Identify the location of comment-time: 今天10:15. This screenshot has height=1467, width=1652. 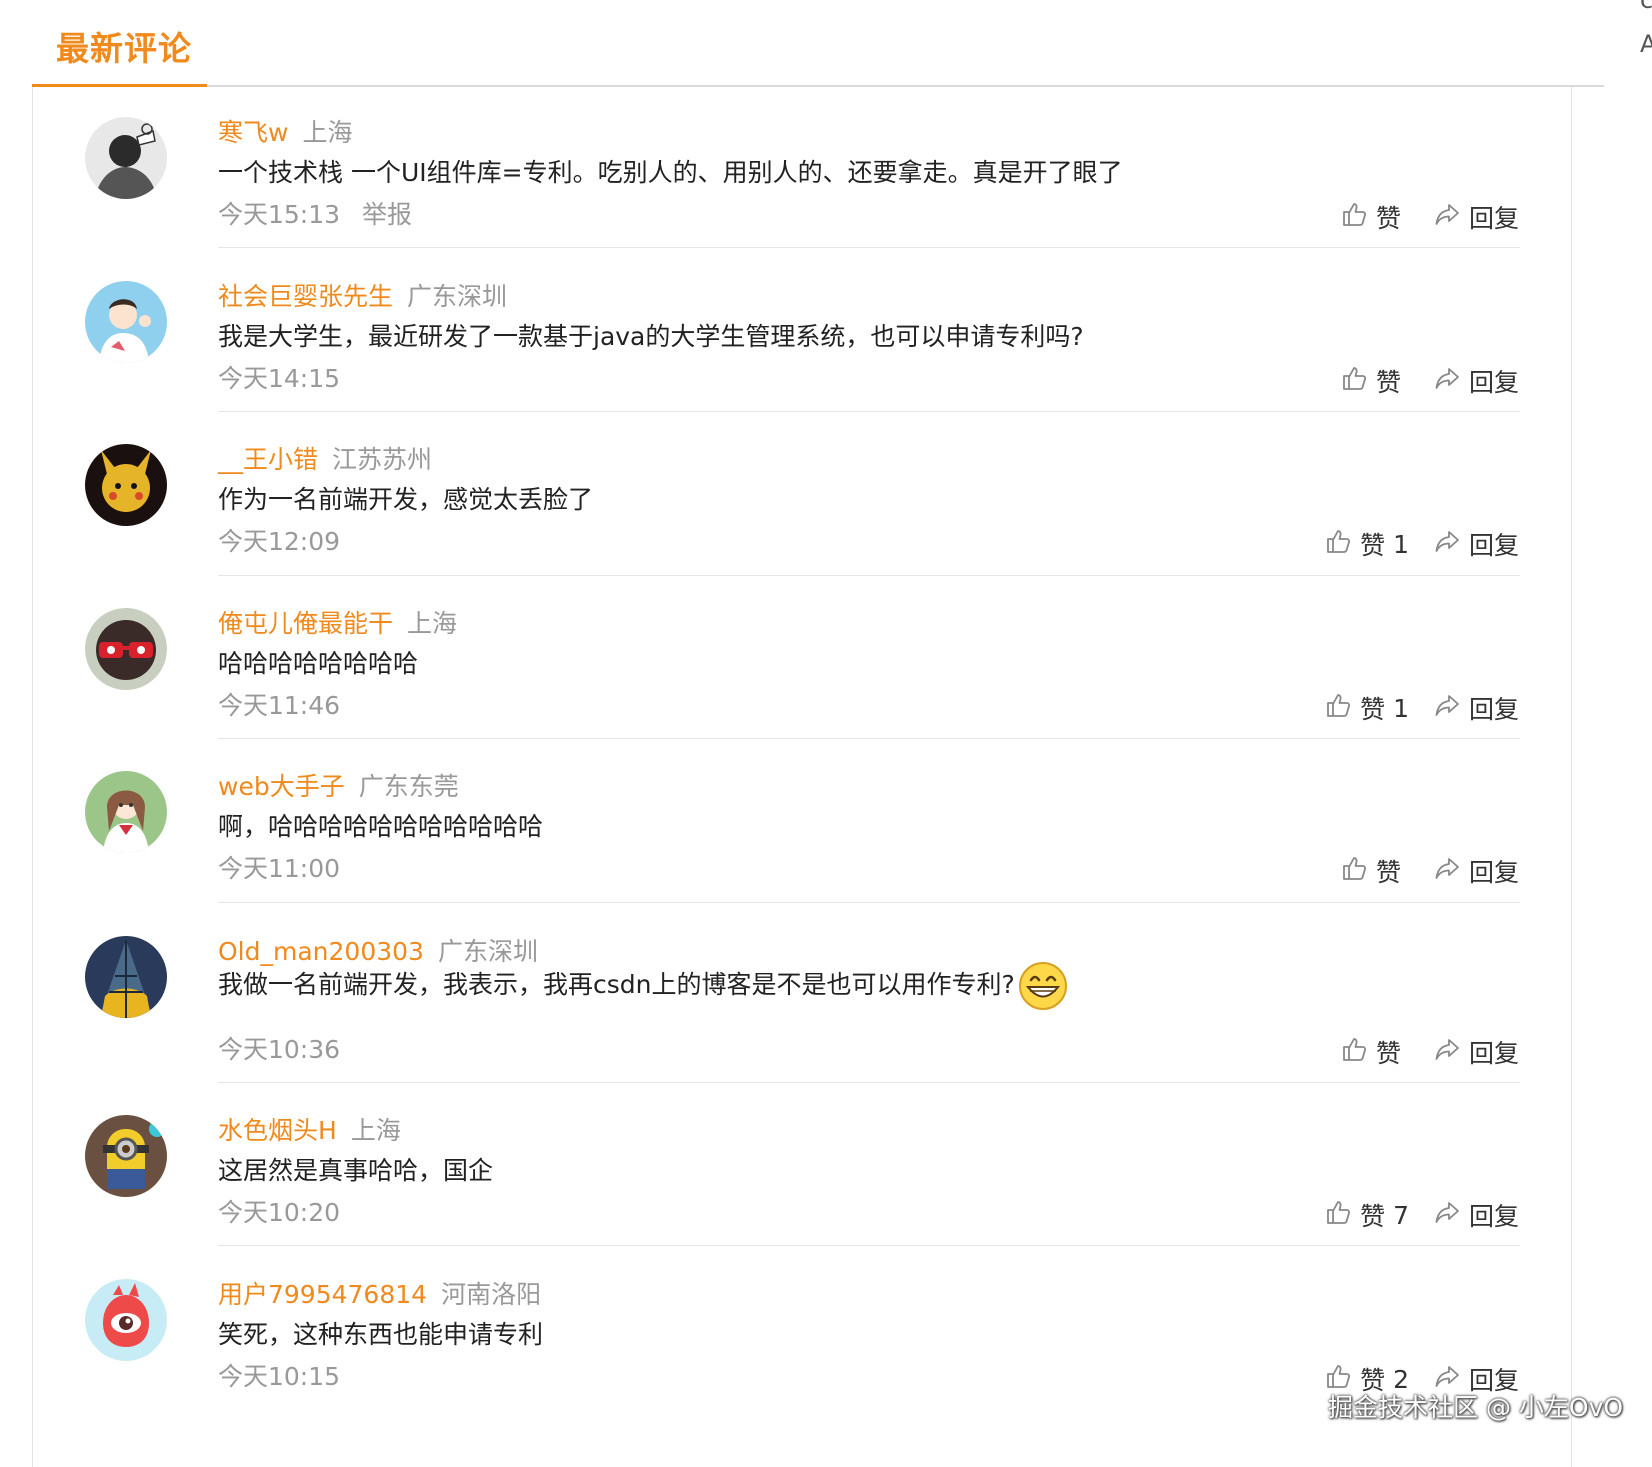
(279, 1376).